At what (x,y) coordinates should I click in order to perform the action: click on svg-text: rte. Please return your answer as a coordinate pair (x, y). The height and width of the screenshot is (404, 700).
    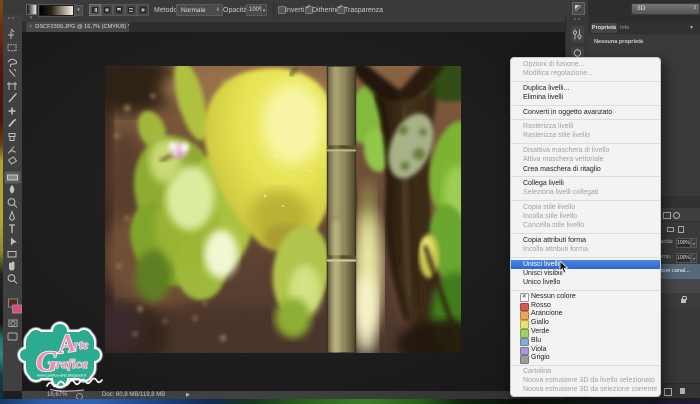
    Looking at the image, I should click on (81, 344).